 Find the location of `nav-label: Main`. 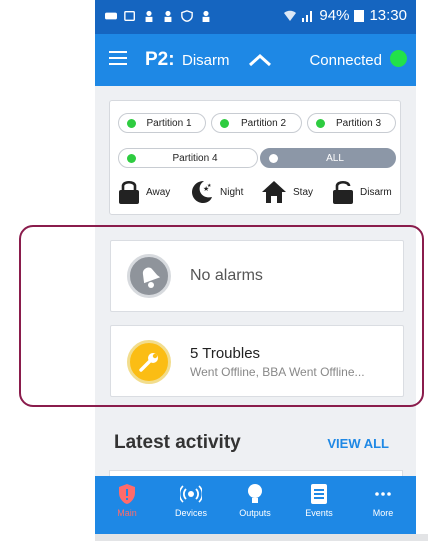

nav-label: Main is located at coordinates (127, 513).